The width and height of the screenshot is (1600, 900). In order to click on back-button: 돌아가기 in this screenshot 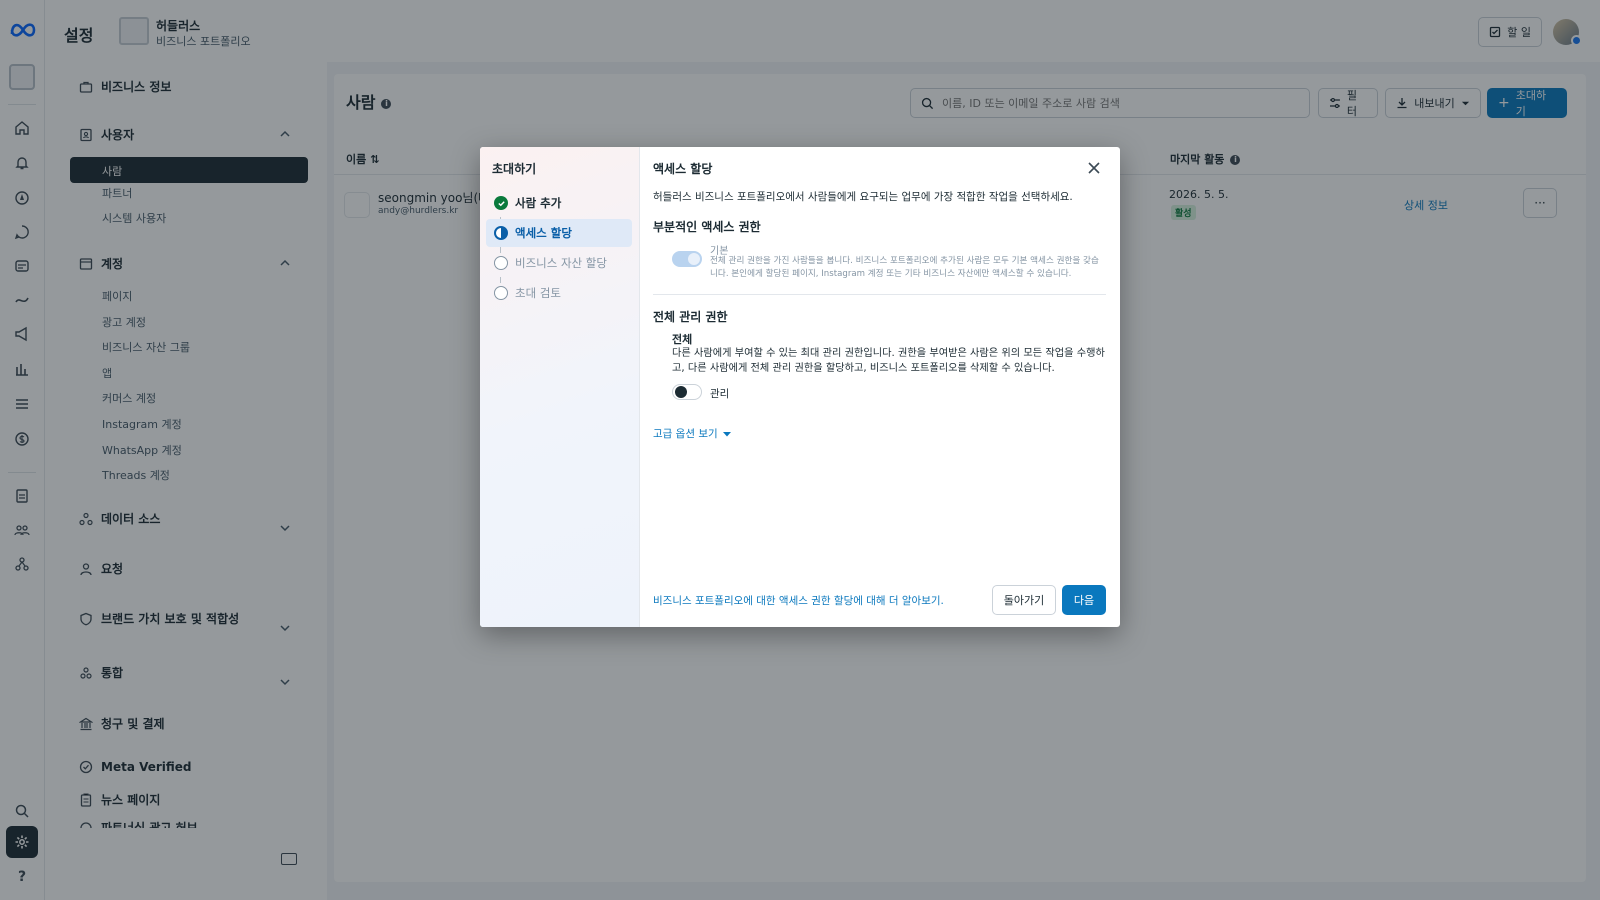, I will do `click(1024, 600)`.